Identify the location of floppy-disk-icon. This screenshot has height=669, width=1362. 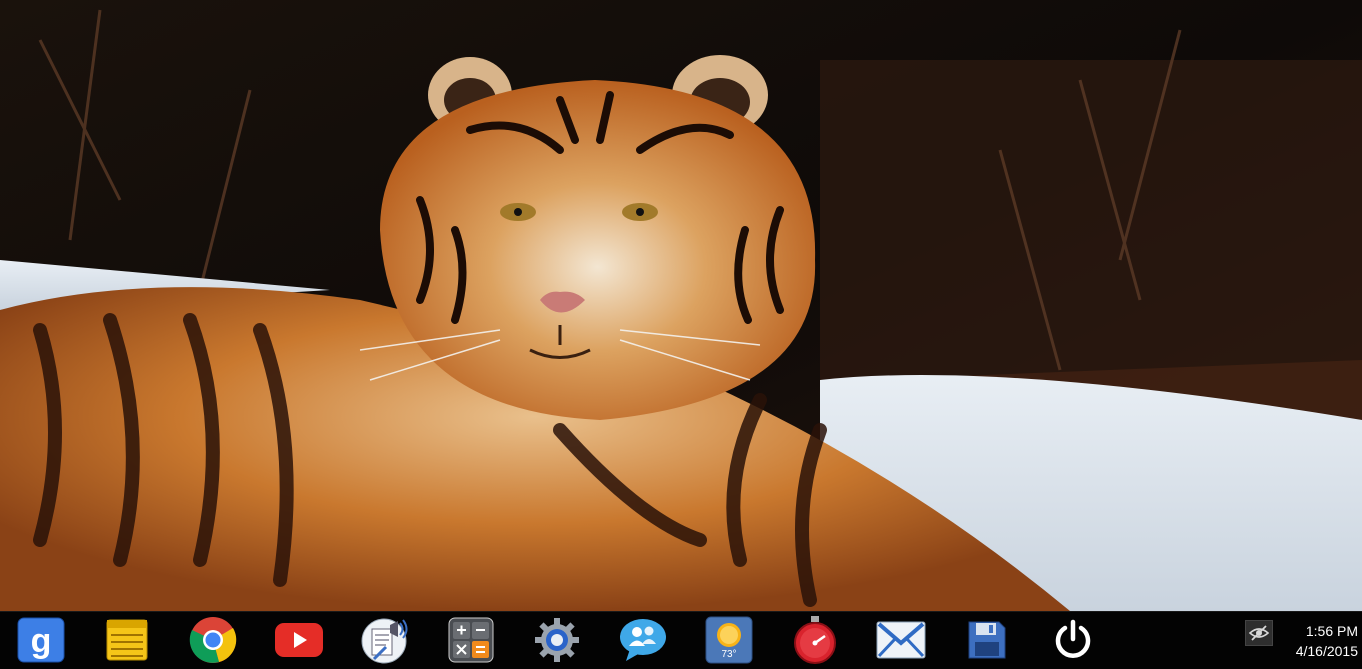
(987, 640).